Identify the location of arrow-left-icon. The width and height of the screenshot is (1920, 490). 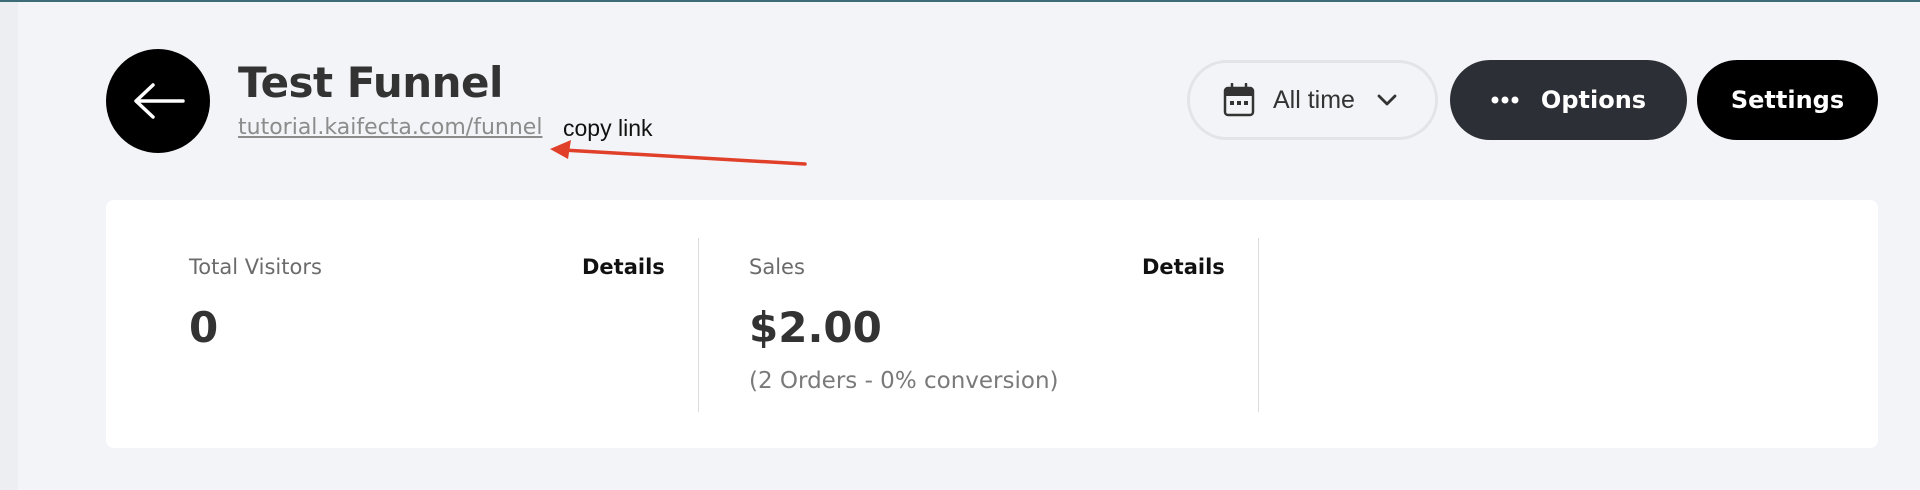
(159, 101).